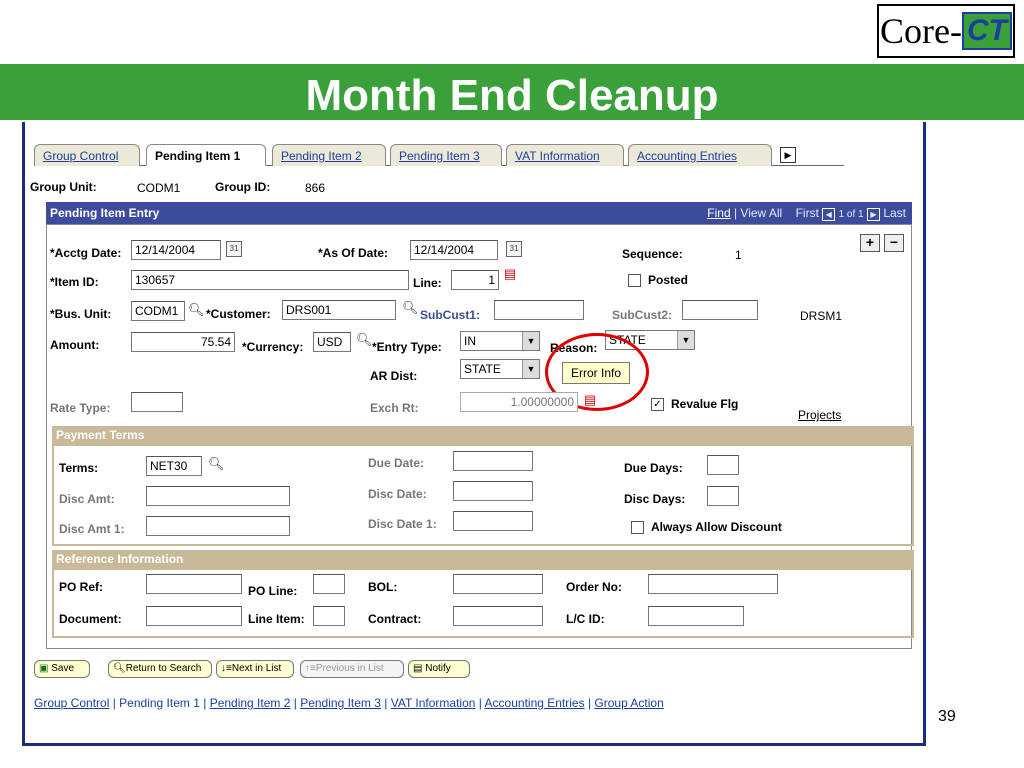 The height and width of the screenshot is (768, 1024). What do you see at coordinates (81, 314) in the screenshot?
I see `bus-unit-label: *Bus. Unit:` at bounding box center [81, 314].